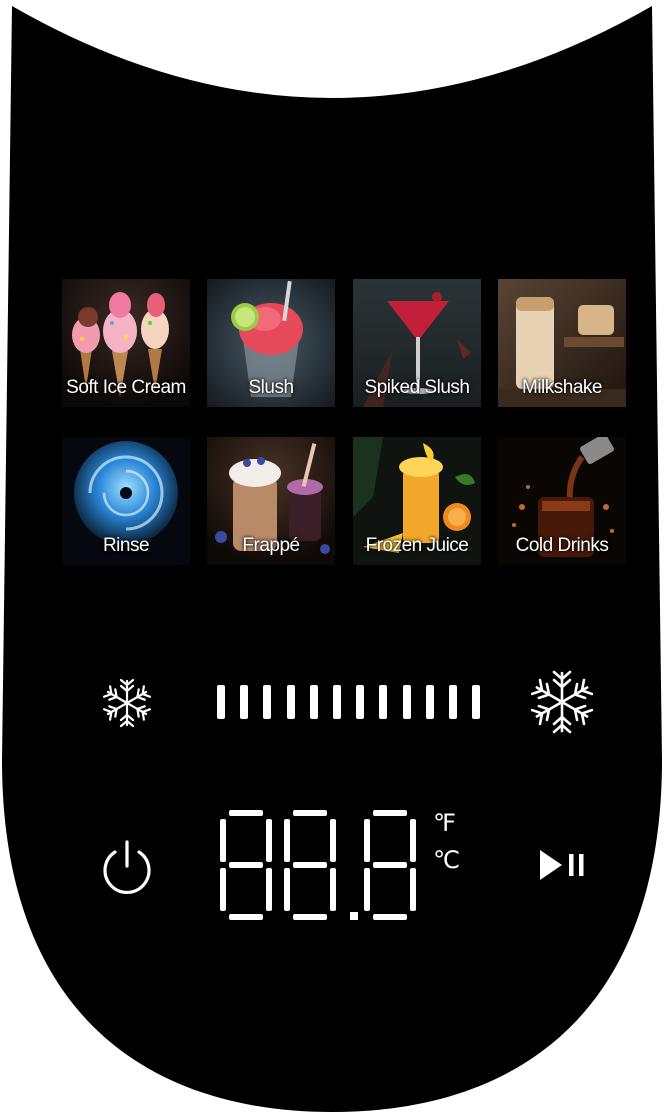 The width and height of the screenshot is (664, 1120). What do you see at coordinates (562, 387) in the screenshot?
I see `mode-label: Milkshake` at bounding box center [562, 387].